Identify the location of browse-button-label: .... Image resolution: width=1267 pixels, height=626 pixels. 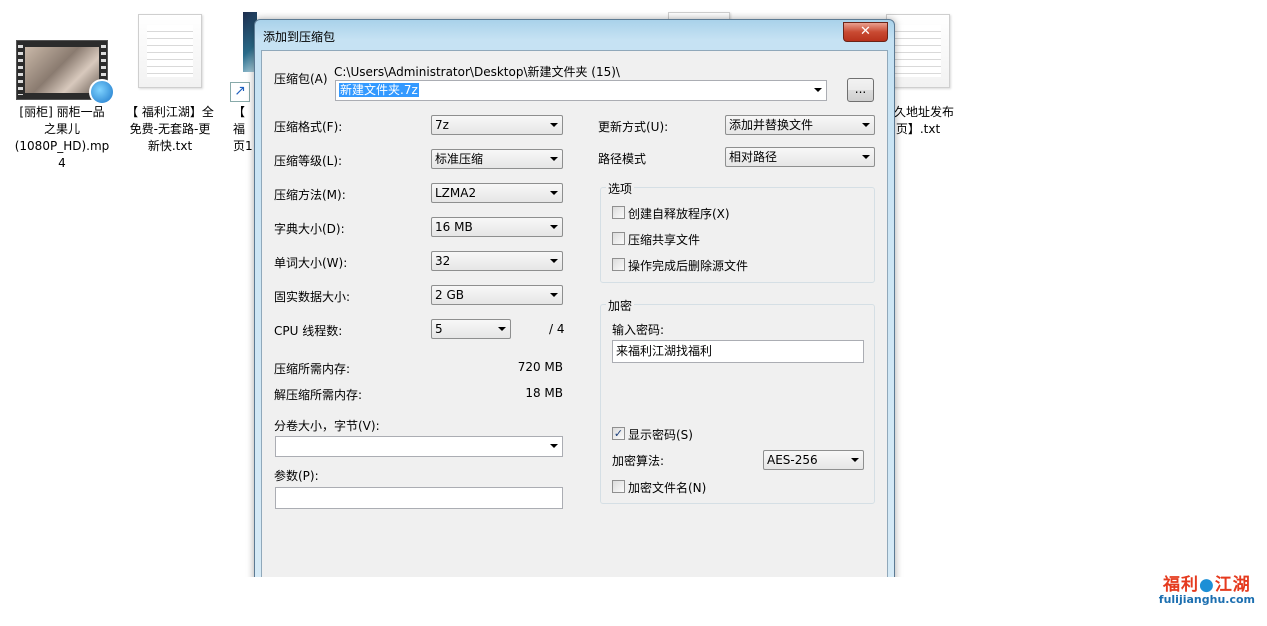
(860, 89).